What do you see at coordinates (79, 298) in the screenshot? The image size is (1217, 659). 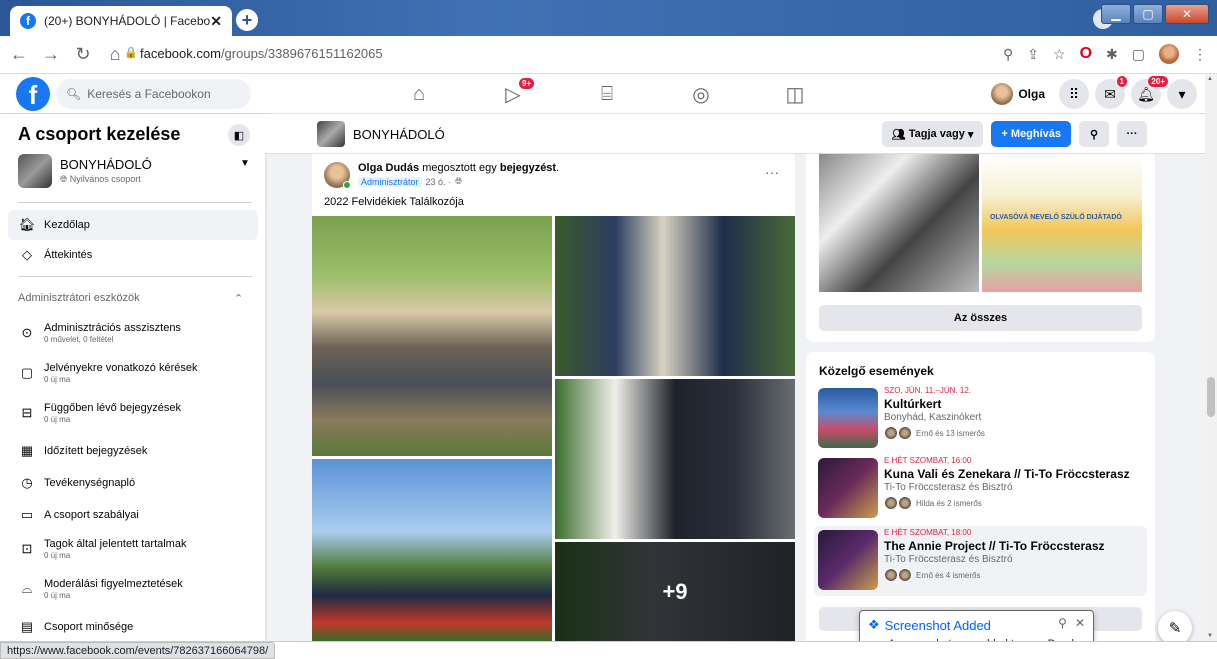 I see `admin-tools-heading: Adminisztrátori eszközök` at bounding box center [79, 298].